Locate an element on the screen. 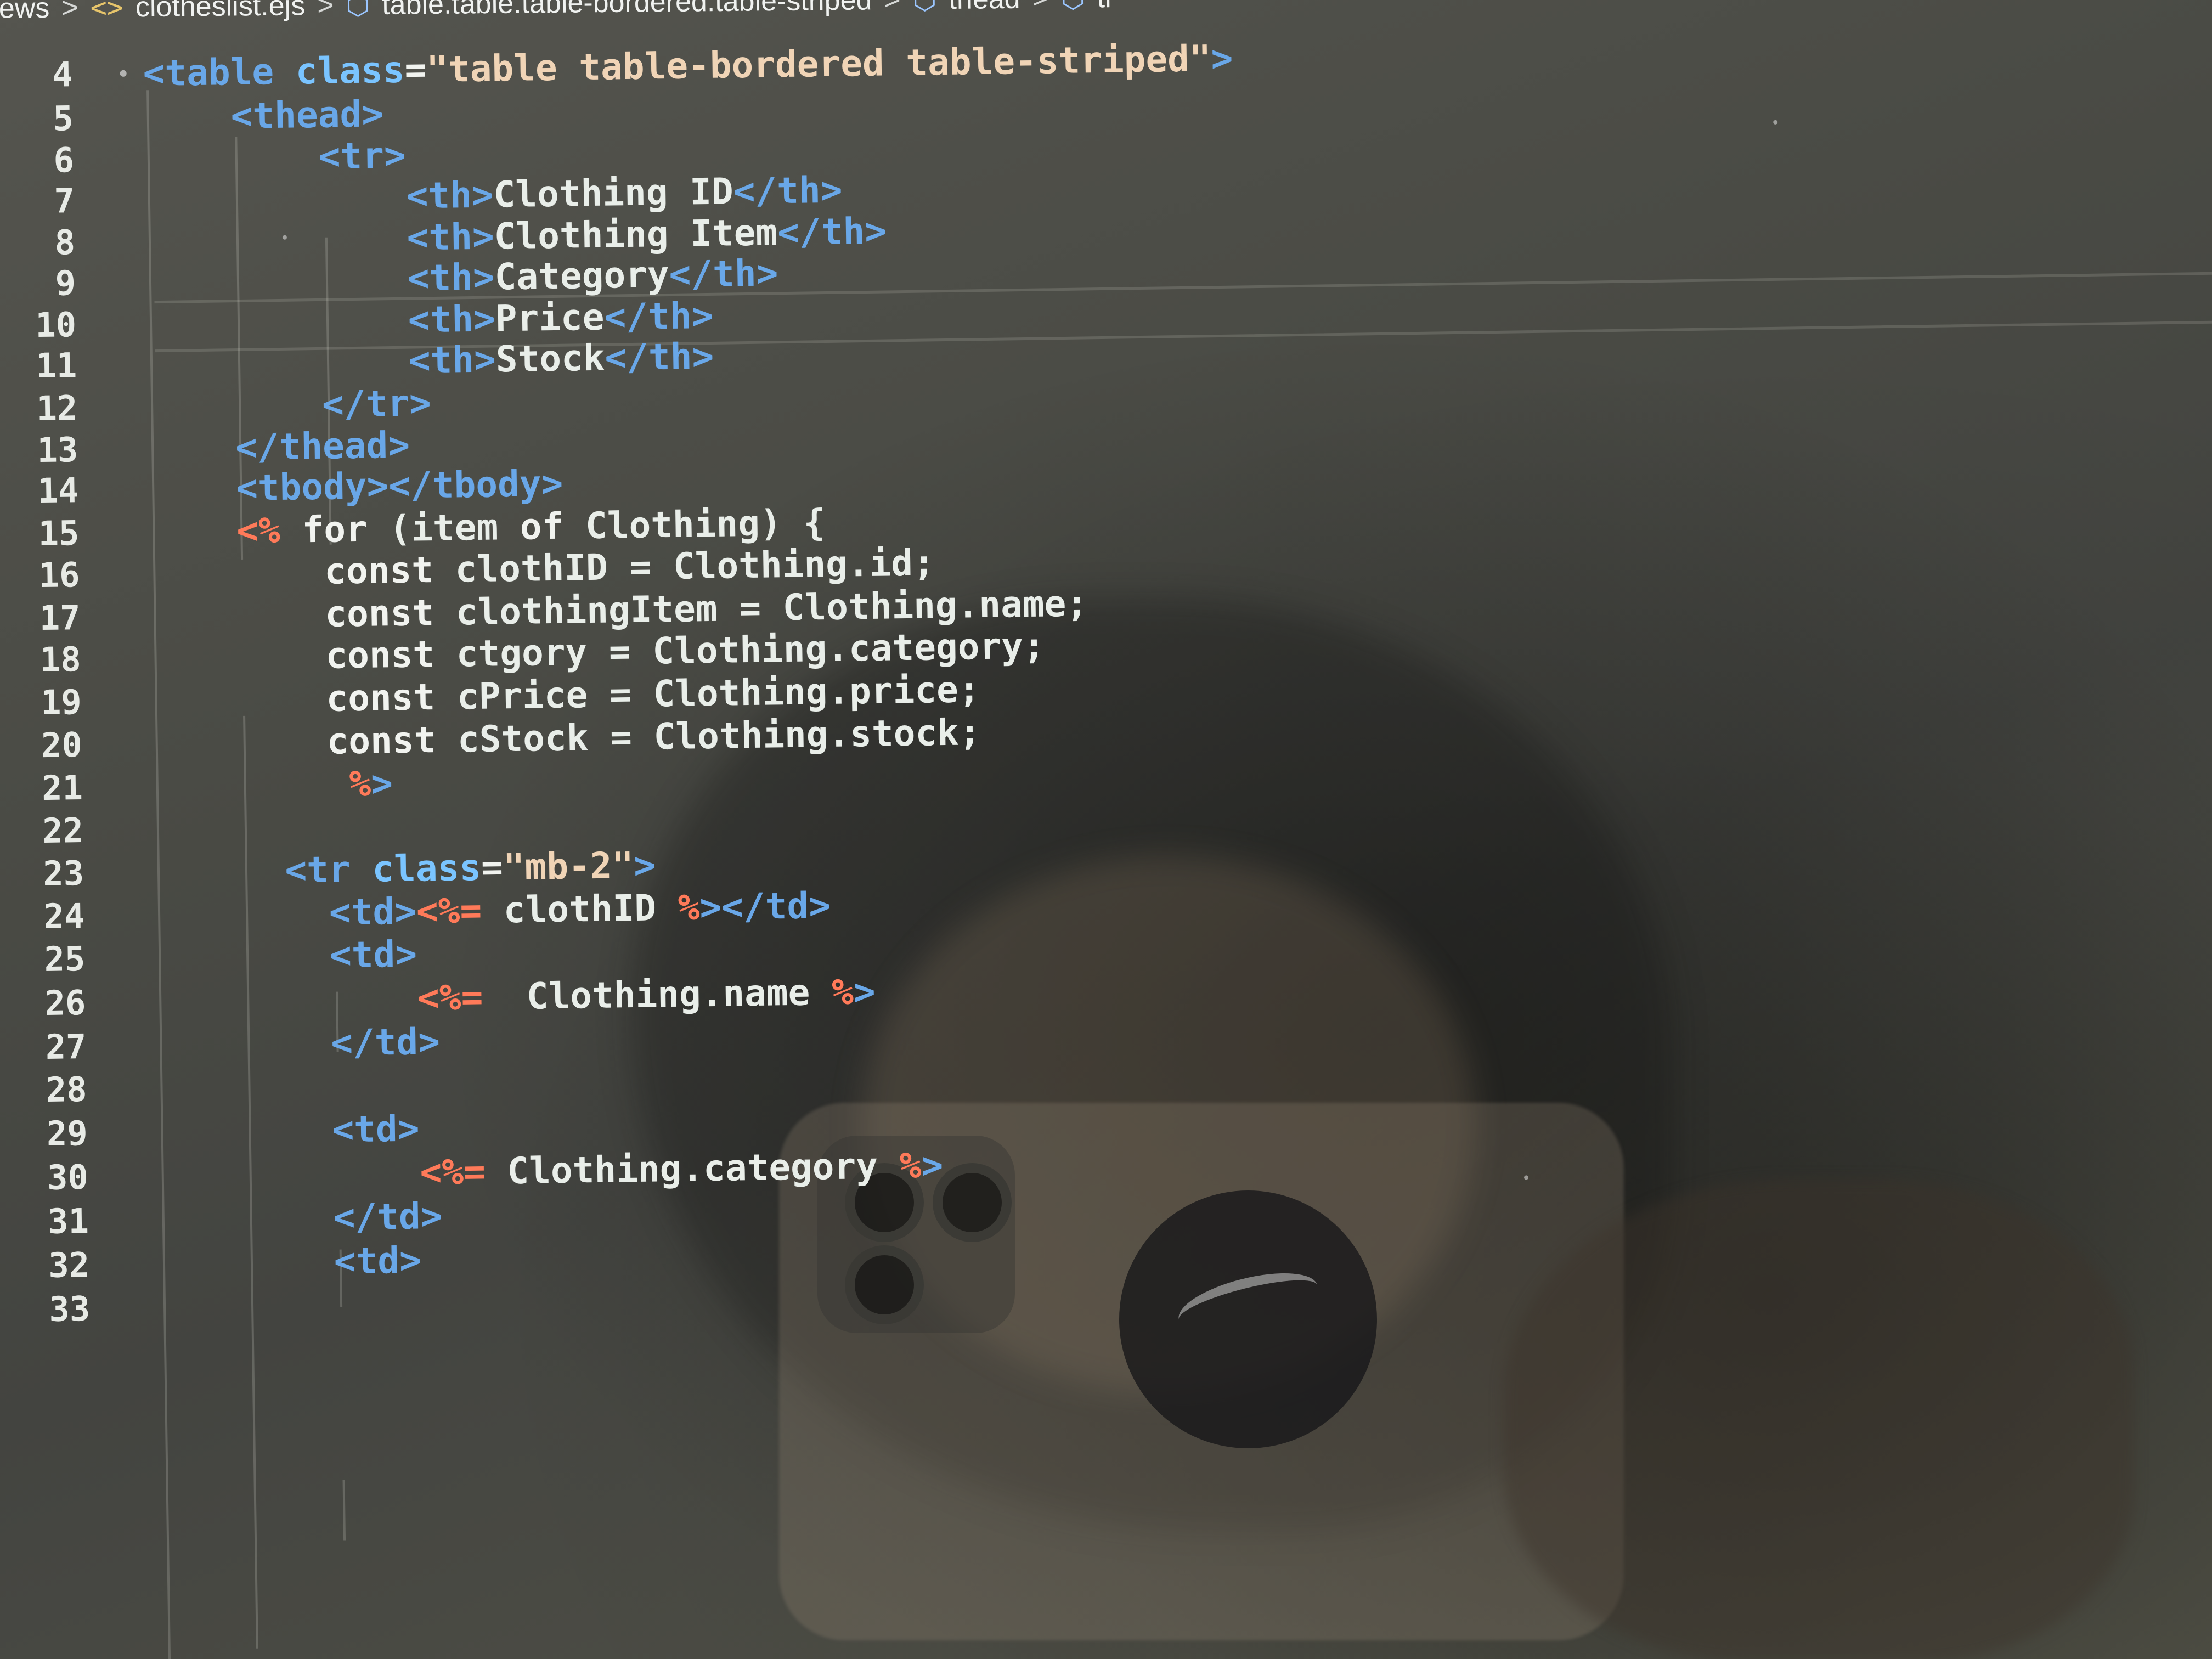 Image resolution: width=2212 pixels, height=1659 pixels. line-number: 8 is located at coordinates (65, 243).